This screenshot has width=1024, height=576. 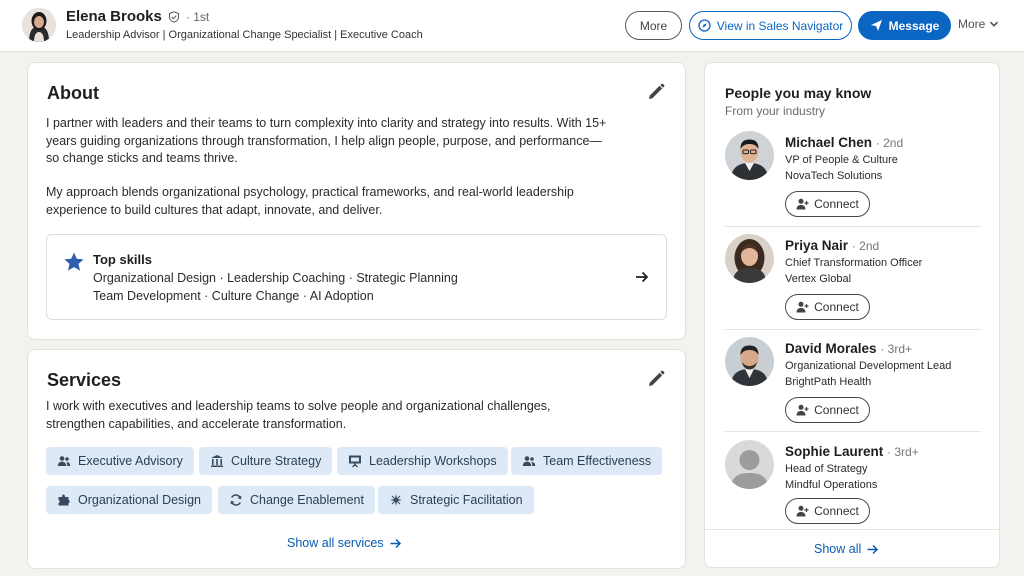 I want to click on services-title: Services, so click(x=84, y=380).